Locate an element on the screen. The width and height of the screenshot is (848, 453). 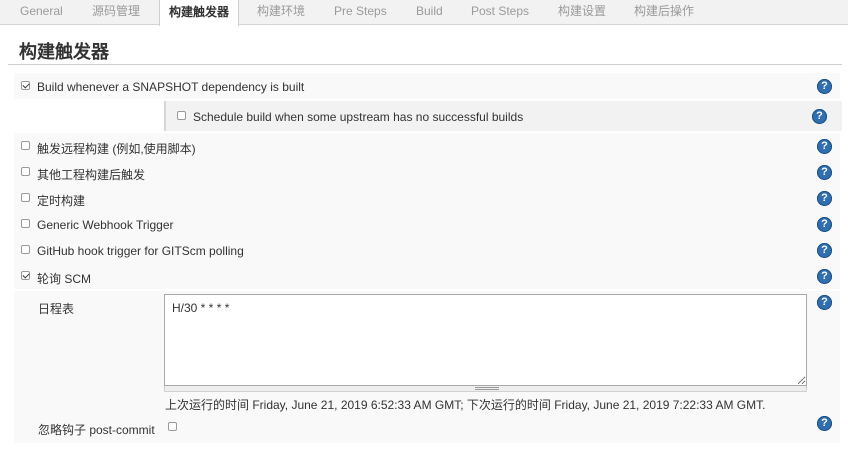
github-hook-checkbox is located at coordinates (25, 249).